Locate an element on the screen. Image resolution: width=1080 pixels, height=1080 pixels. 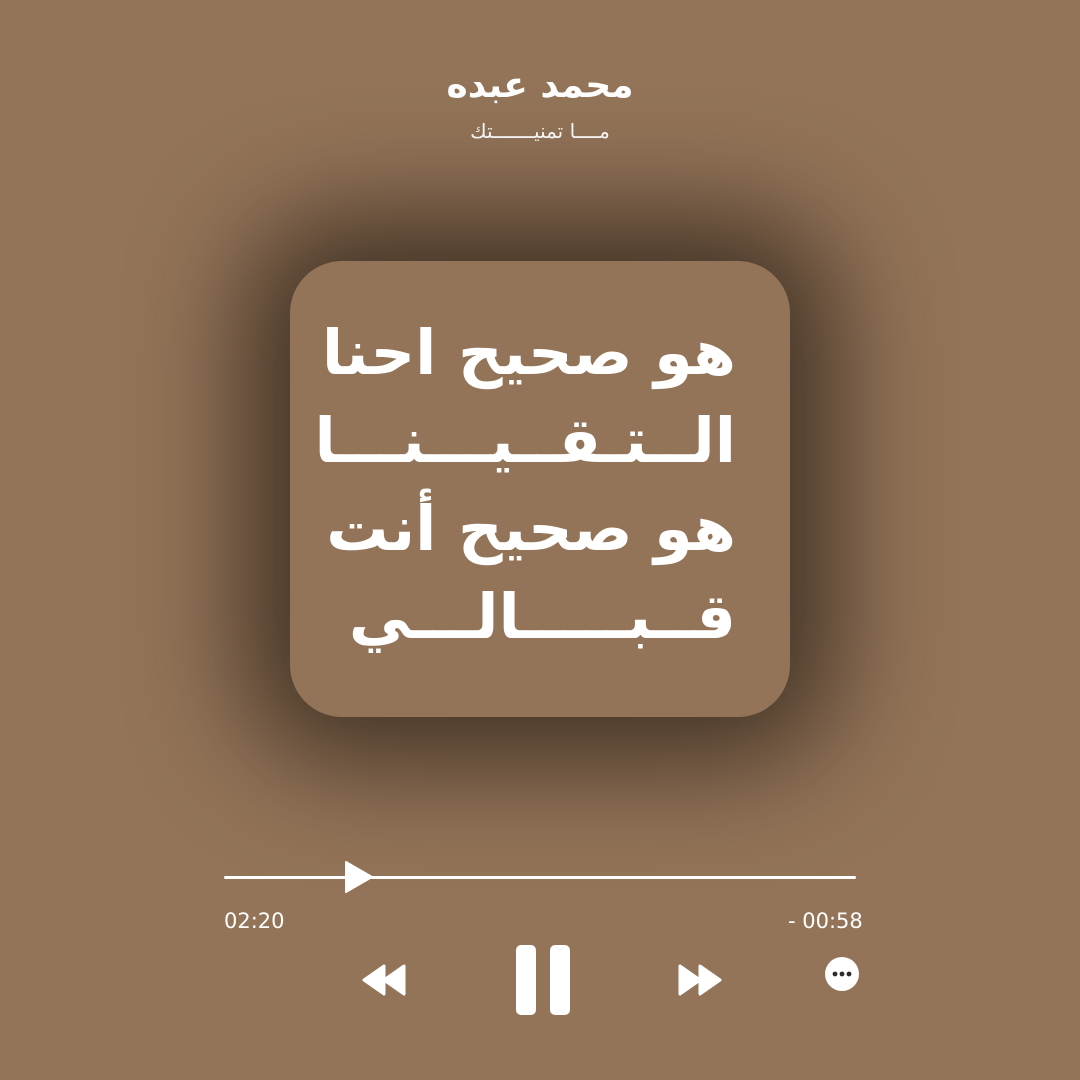
rewind-icon is located at coordinates (384, 980).